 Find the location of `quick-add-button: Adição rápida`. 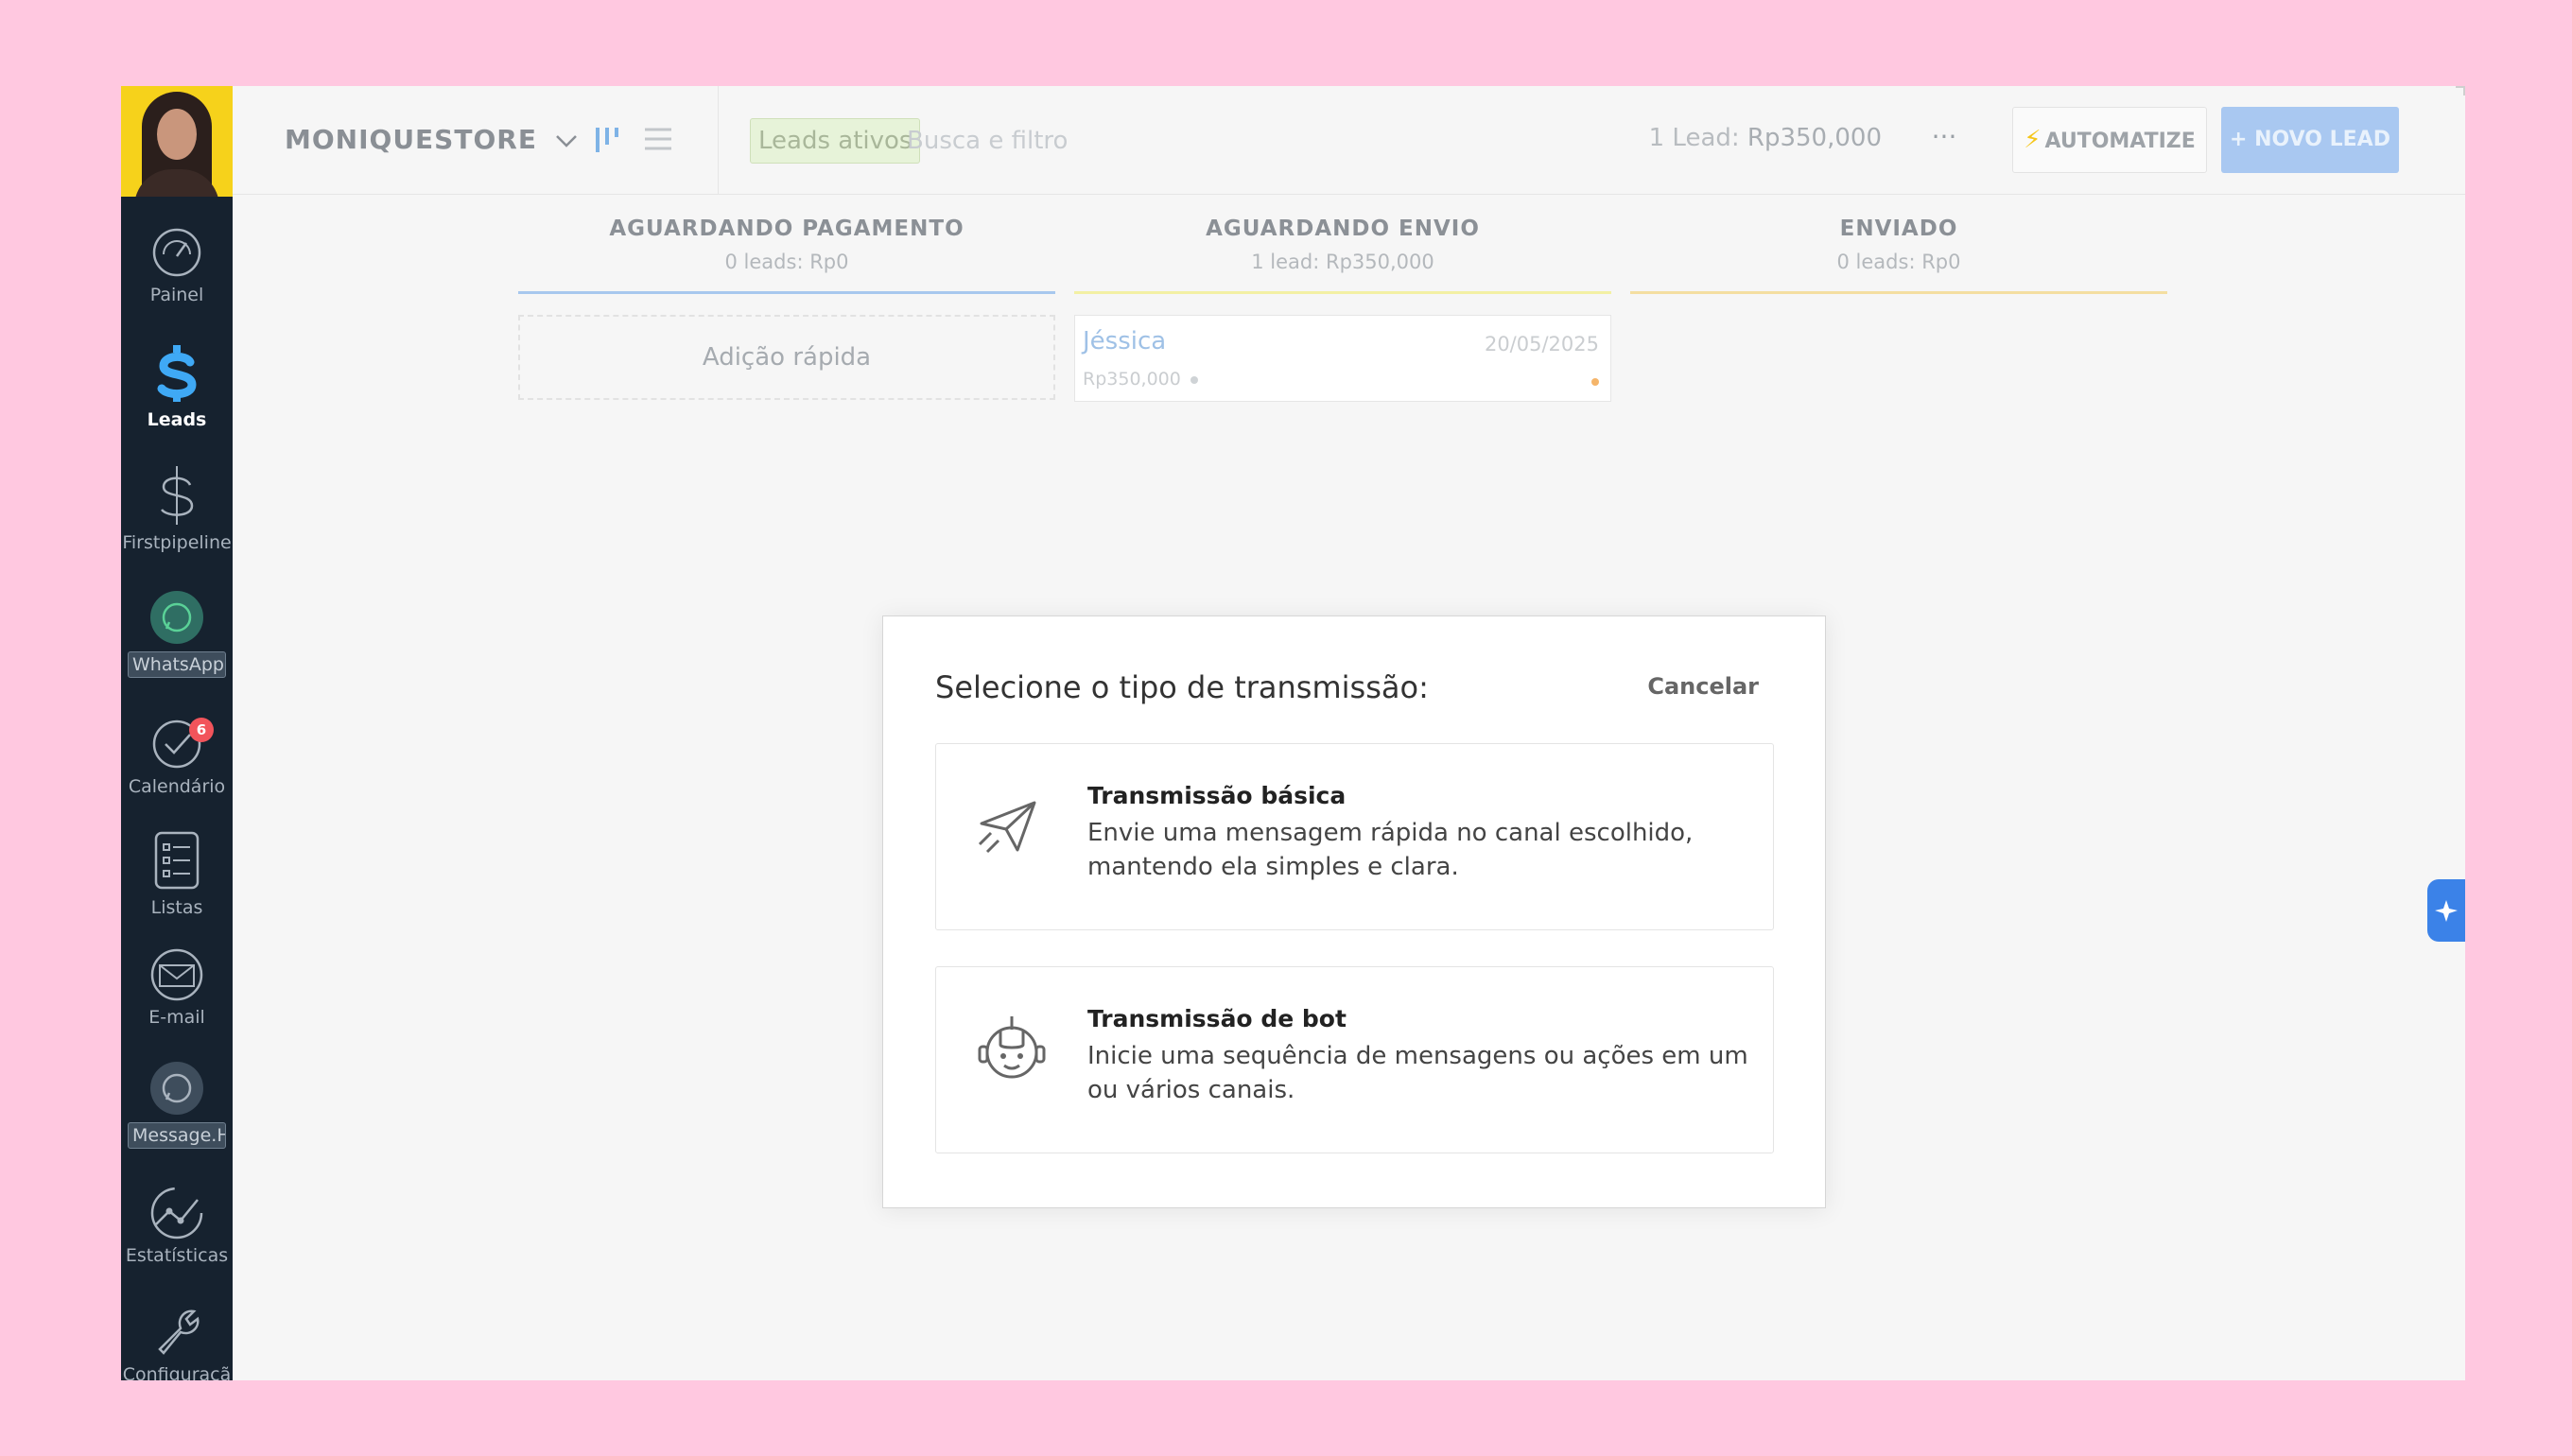

quick-add-button: Adição rápida is located at coordinates (786, 357).